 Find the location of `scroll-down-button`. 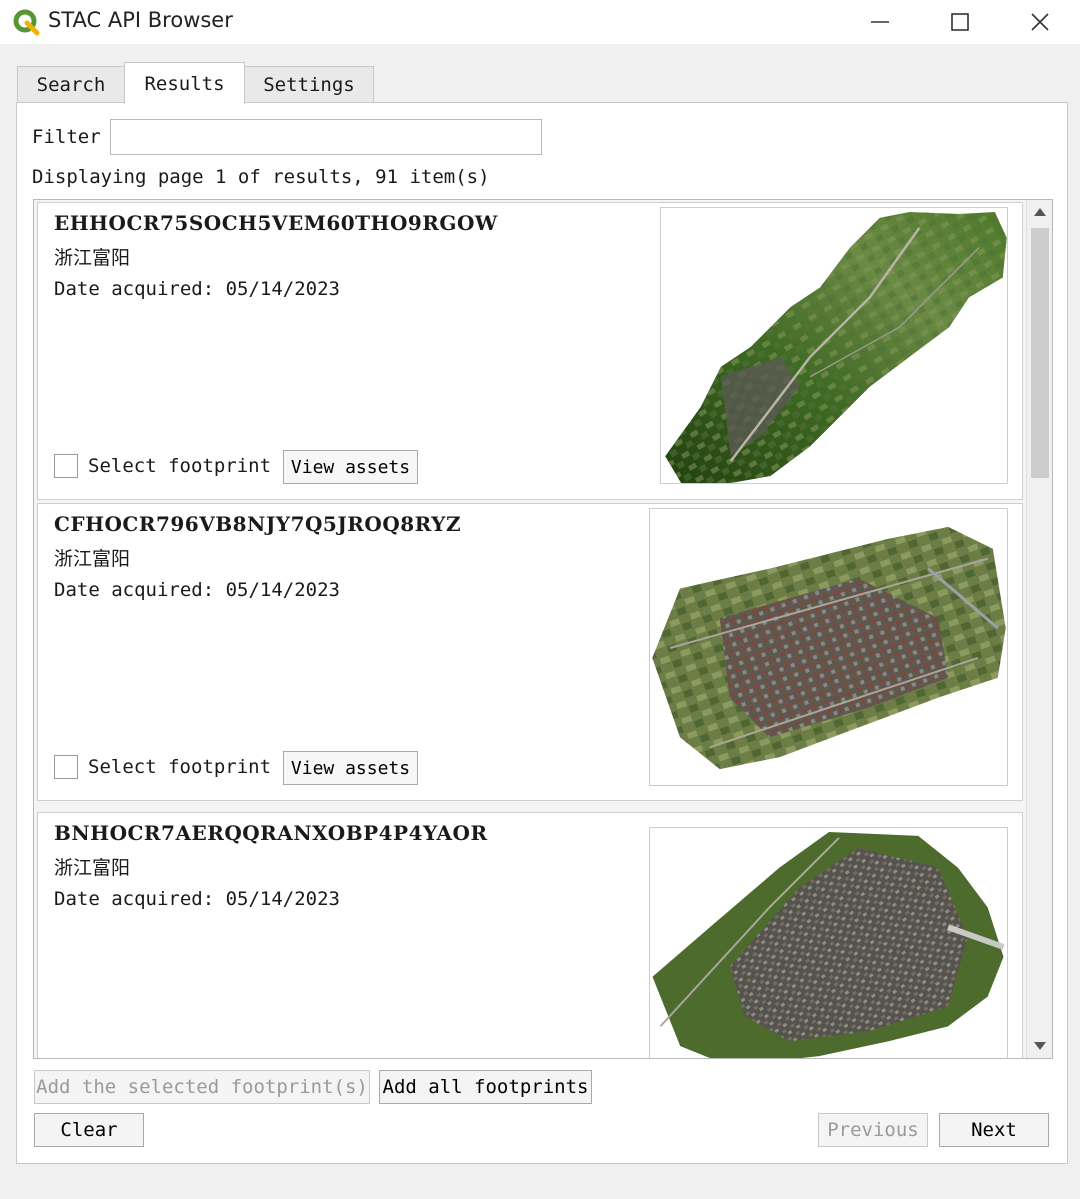

scroll-down-button is located at coordinates (1039, 1046).